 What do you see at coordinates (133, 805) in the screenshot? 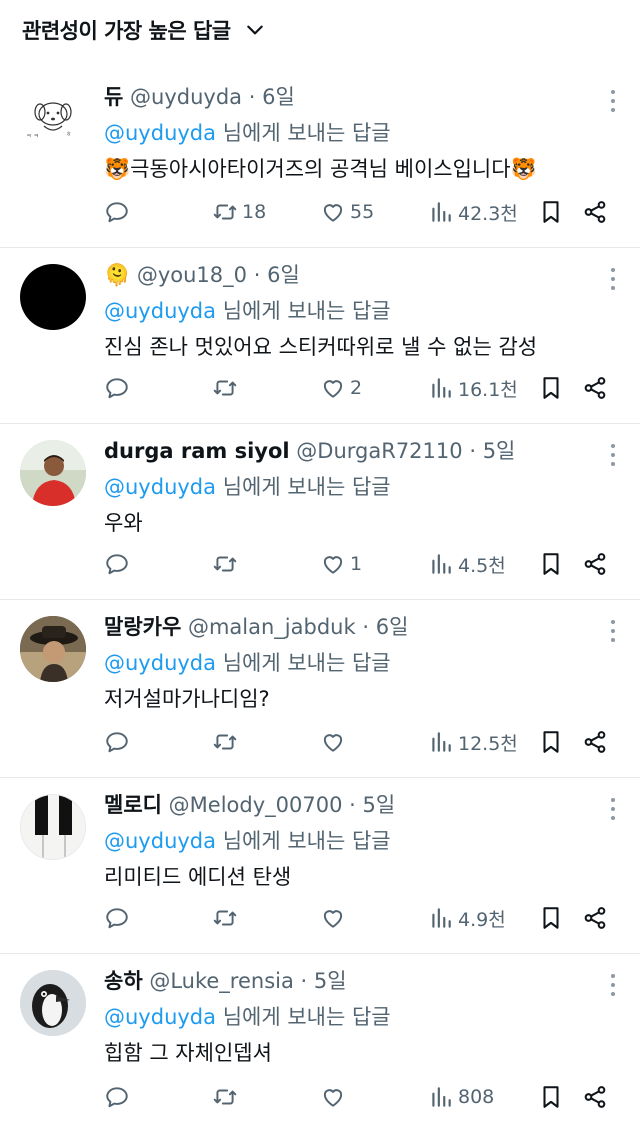
I see `display-name: 멜로디` at bounding box center [133, 805].